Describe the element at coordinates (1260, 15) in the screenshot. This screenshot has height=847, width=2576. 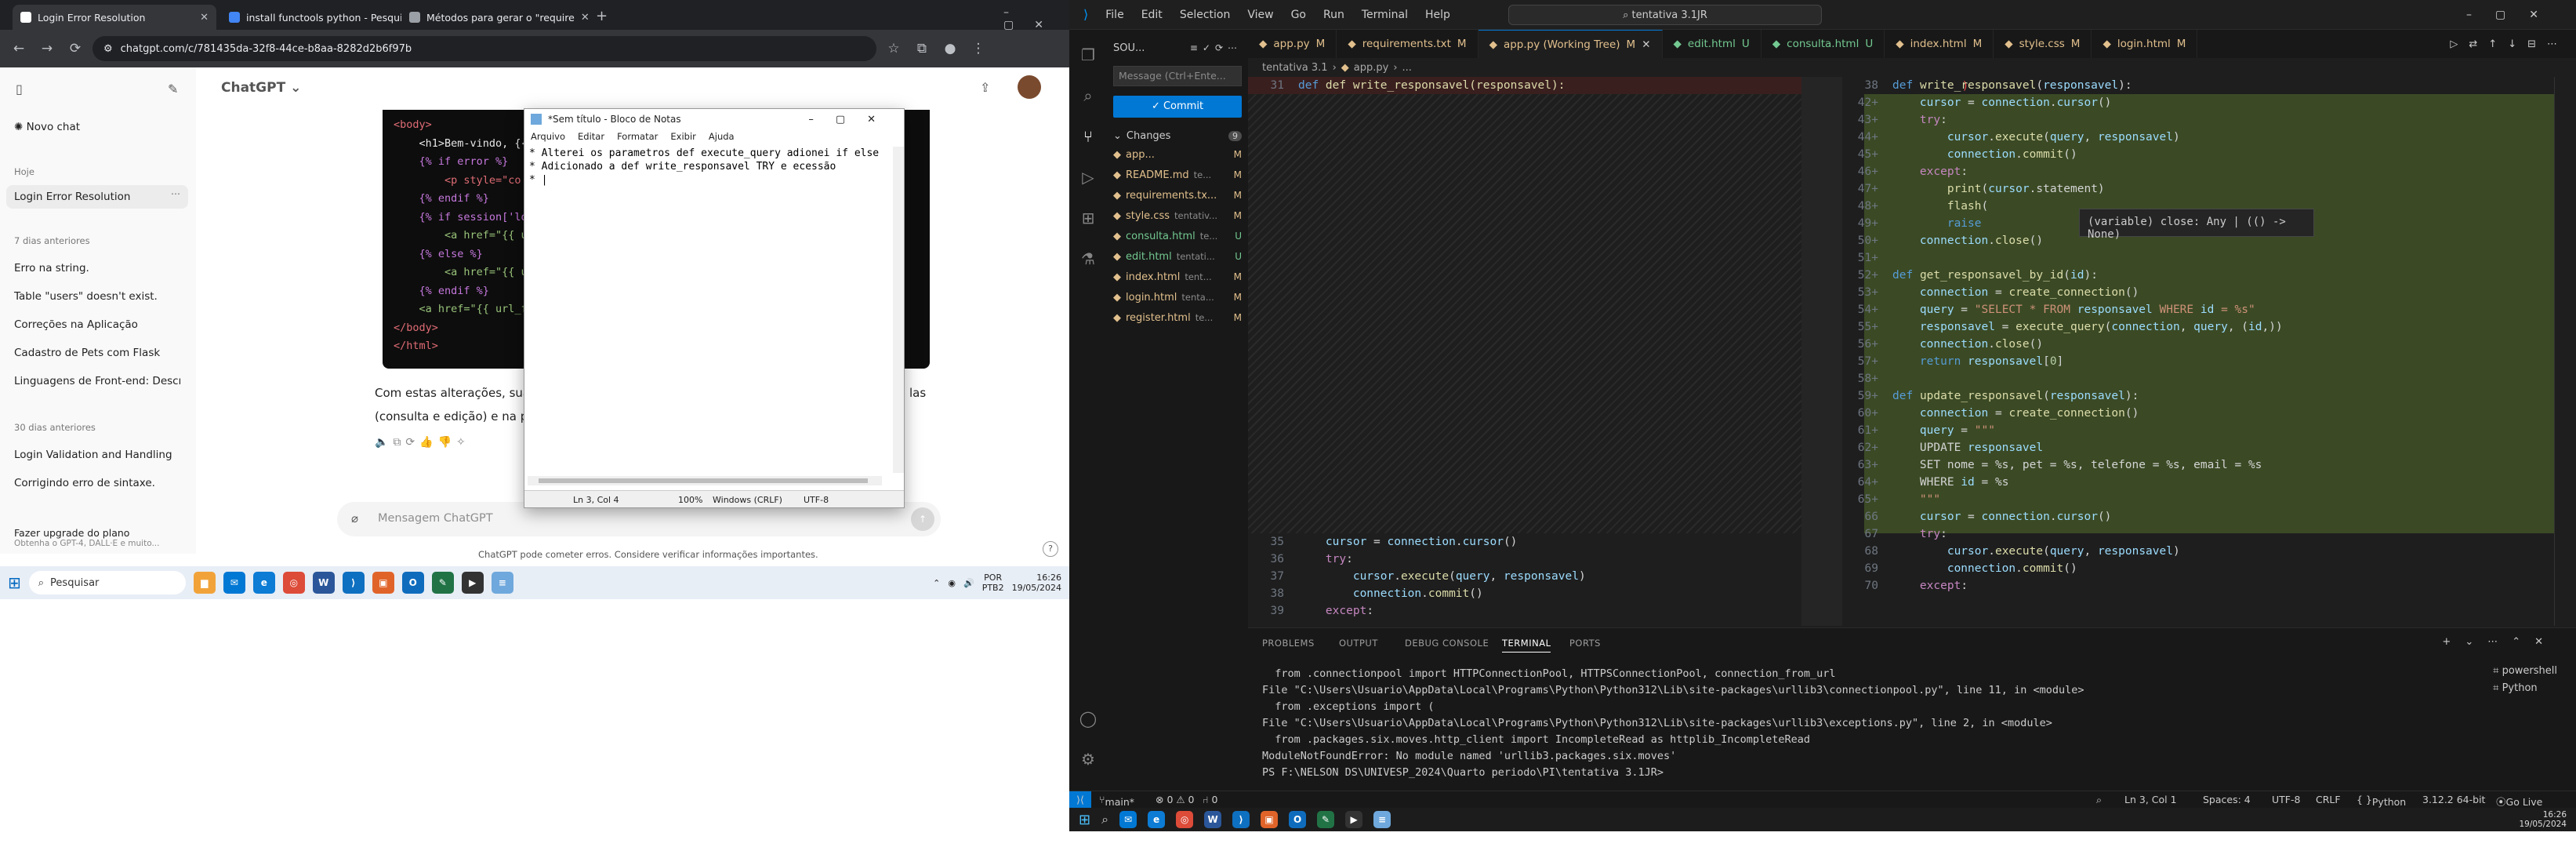
I see `menu-view: View` at that location.